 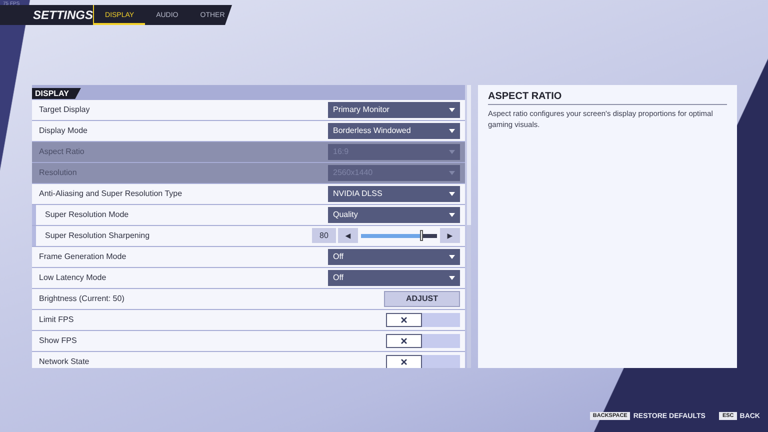 I want to click on dropdown-value: Quality, so click(x=345, y=215).